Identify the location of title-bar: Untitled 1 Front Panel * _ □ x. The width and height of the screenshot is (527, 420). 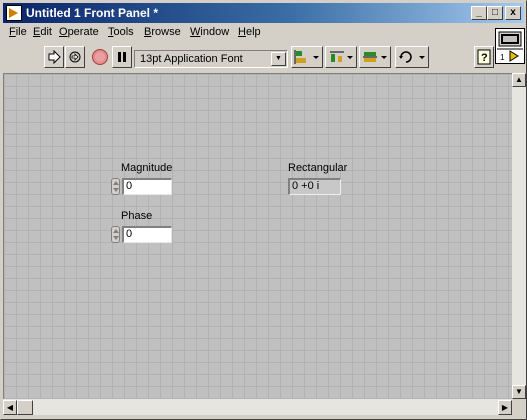
(263, 13).